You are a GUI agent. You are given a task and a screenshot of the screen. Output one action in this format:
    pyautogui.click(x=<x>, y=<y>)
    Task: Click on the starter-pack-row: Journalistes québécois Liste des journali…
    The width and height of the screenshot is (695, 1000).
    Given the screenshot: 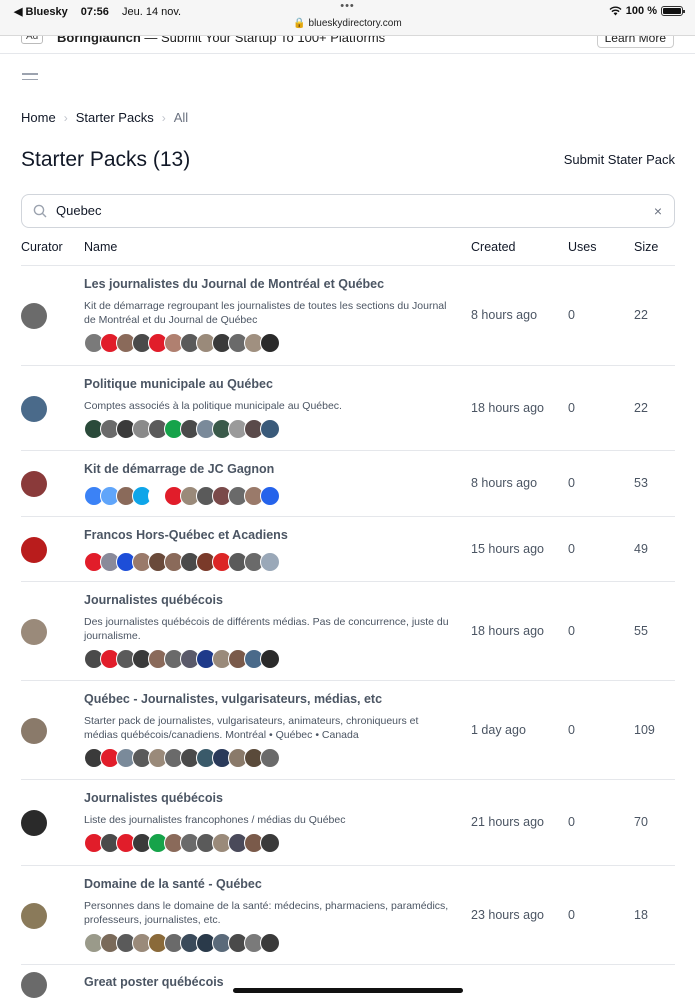 What is the action you would take?
    pyautogui.click(x=348, y=823)
    